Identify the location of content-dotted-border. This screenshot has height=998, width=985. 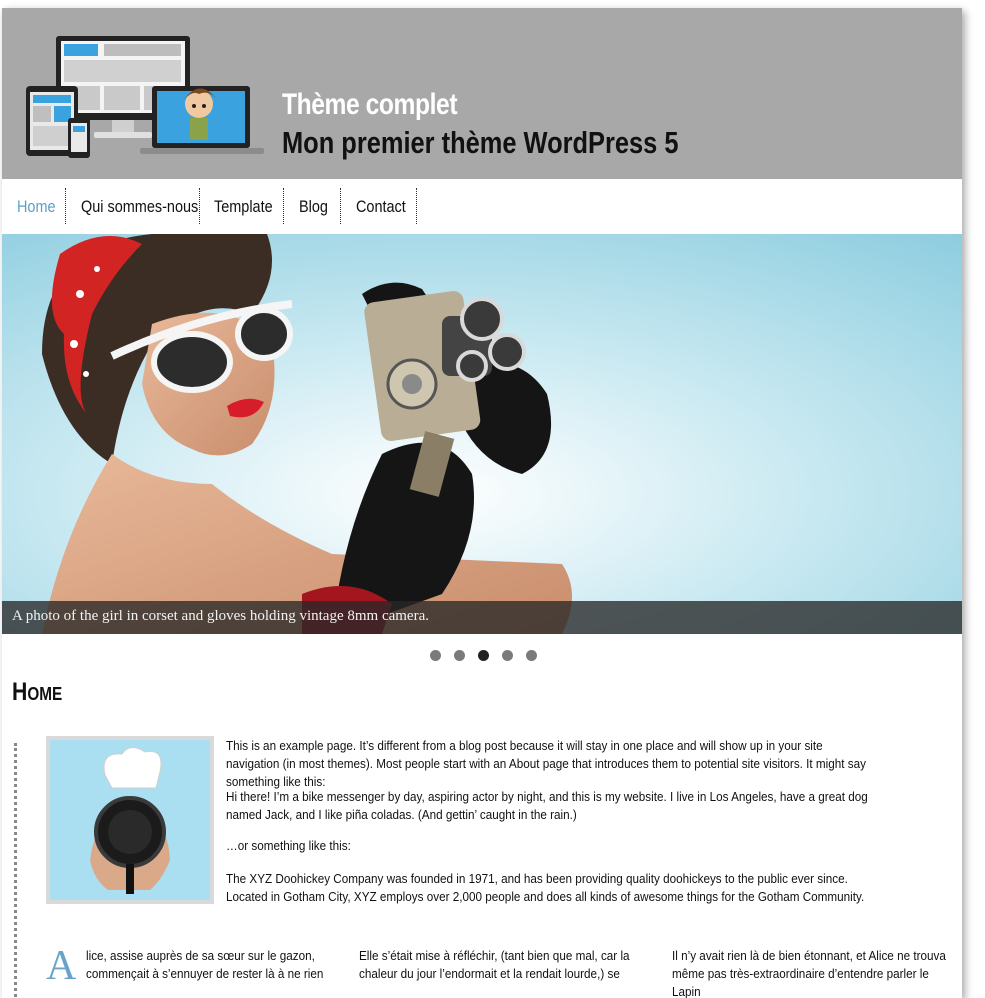
(15, 870).